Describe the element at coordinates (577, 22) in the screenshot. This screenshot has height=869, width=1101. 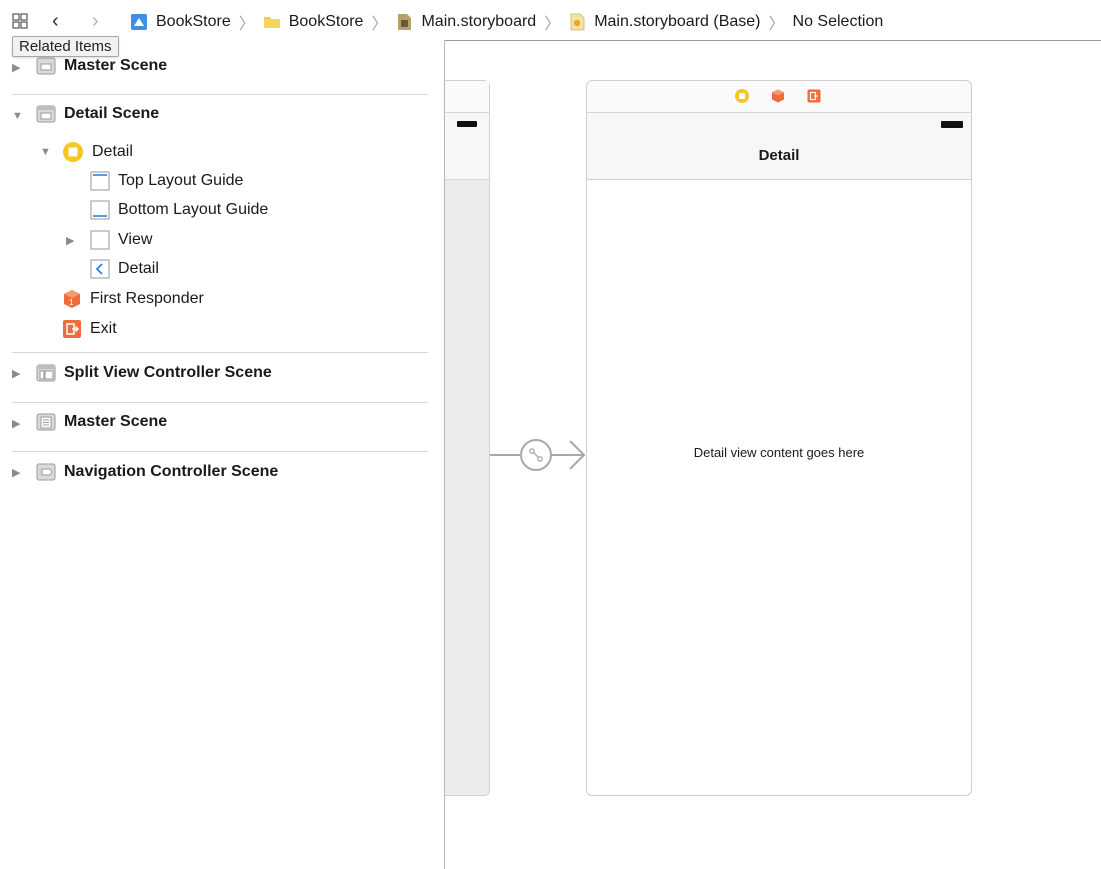
I see `localized-storyboard-icon` at that location.